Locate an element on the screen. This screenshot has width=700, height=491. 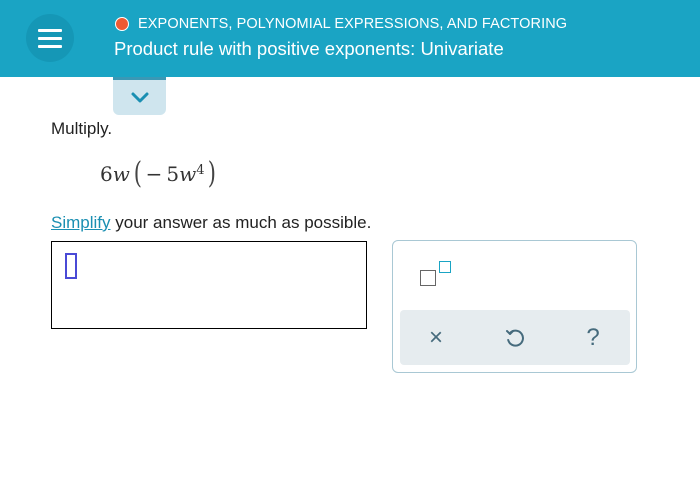
help-button: ? is located at coordinates (593, 338).